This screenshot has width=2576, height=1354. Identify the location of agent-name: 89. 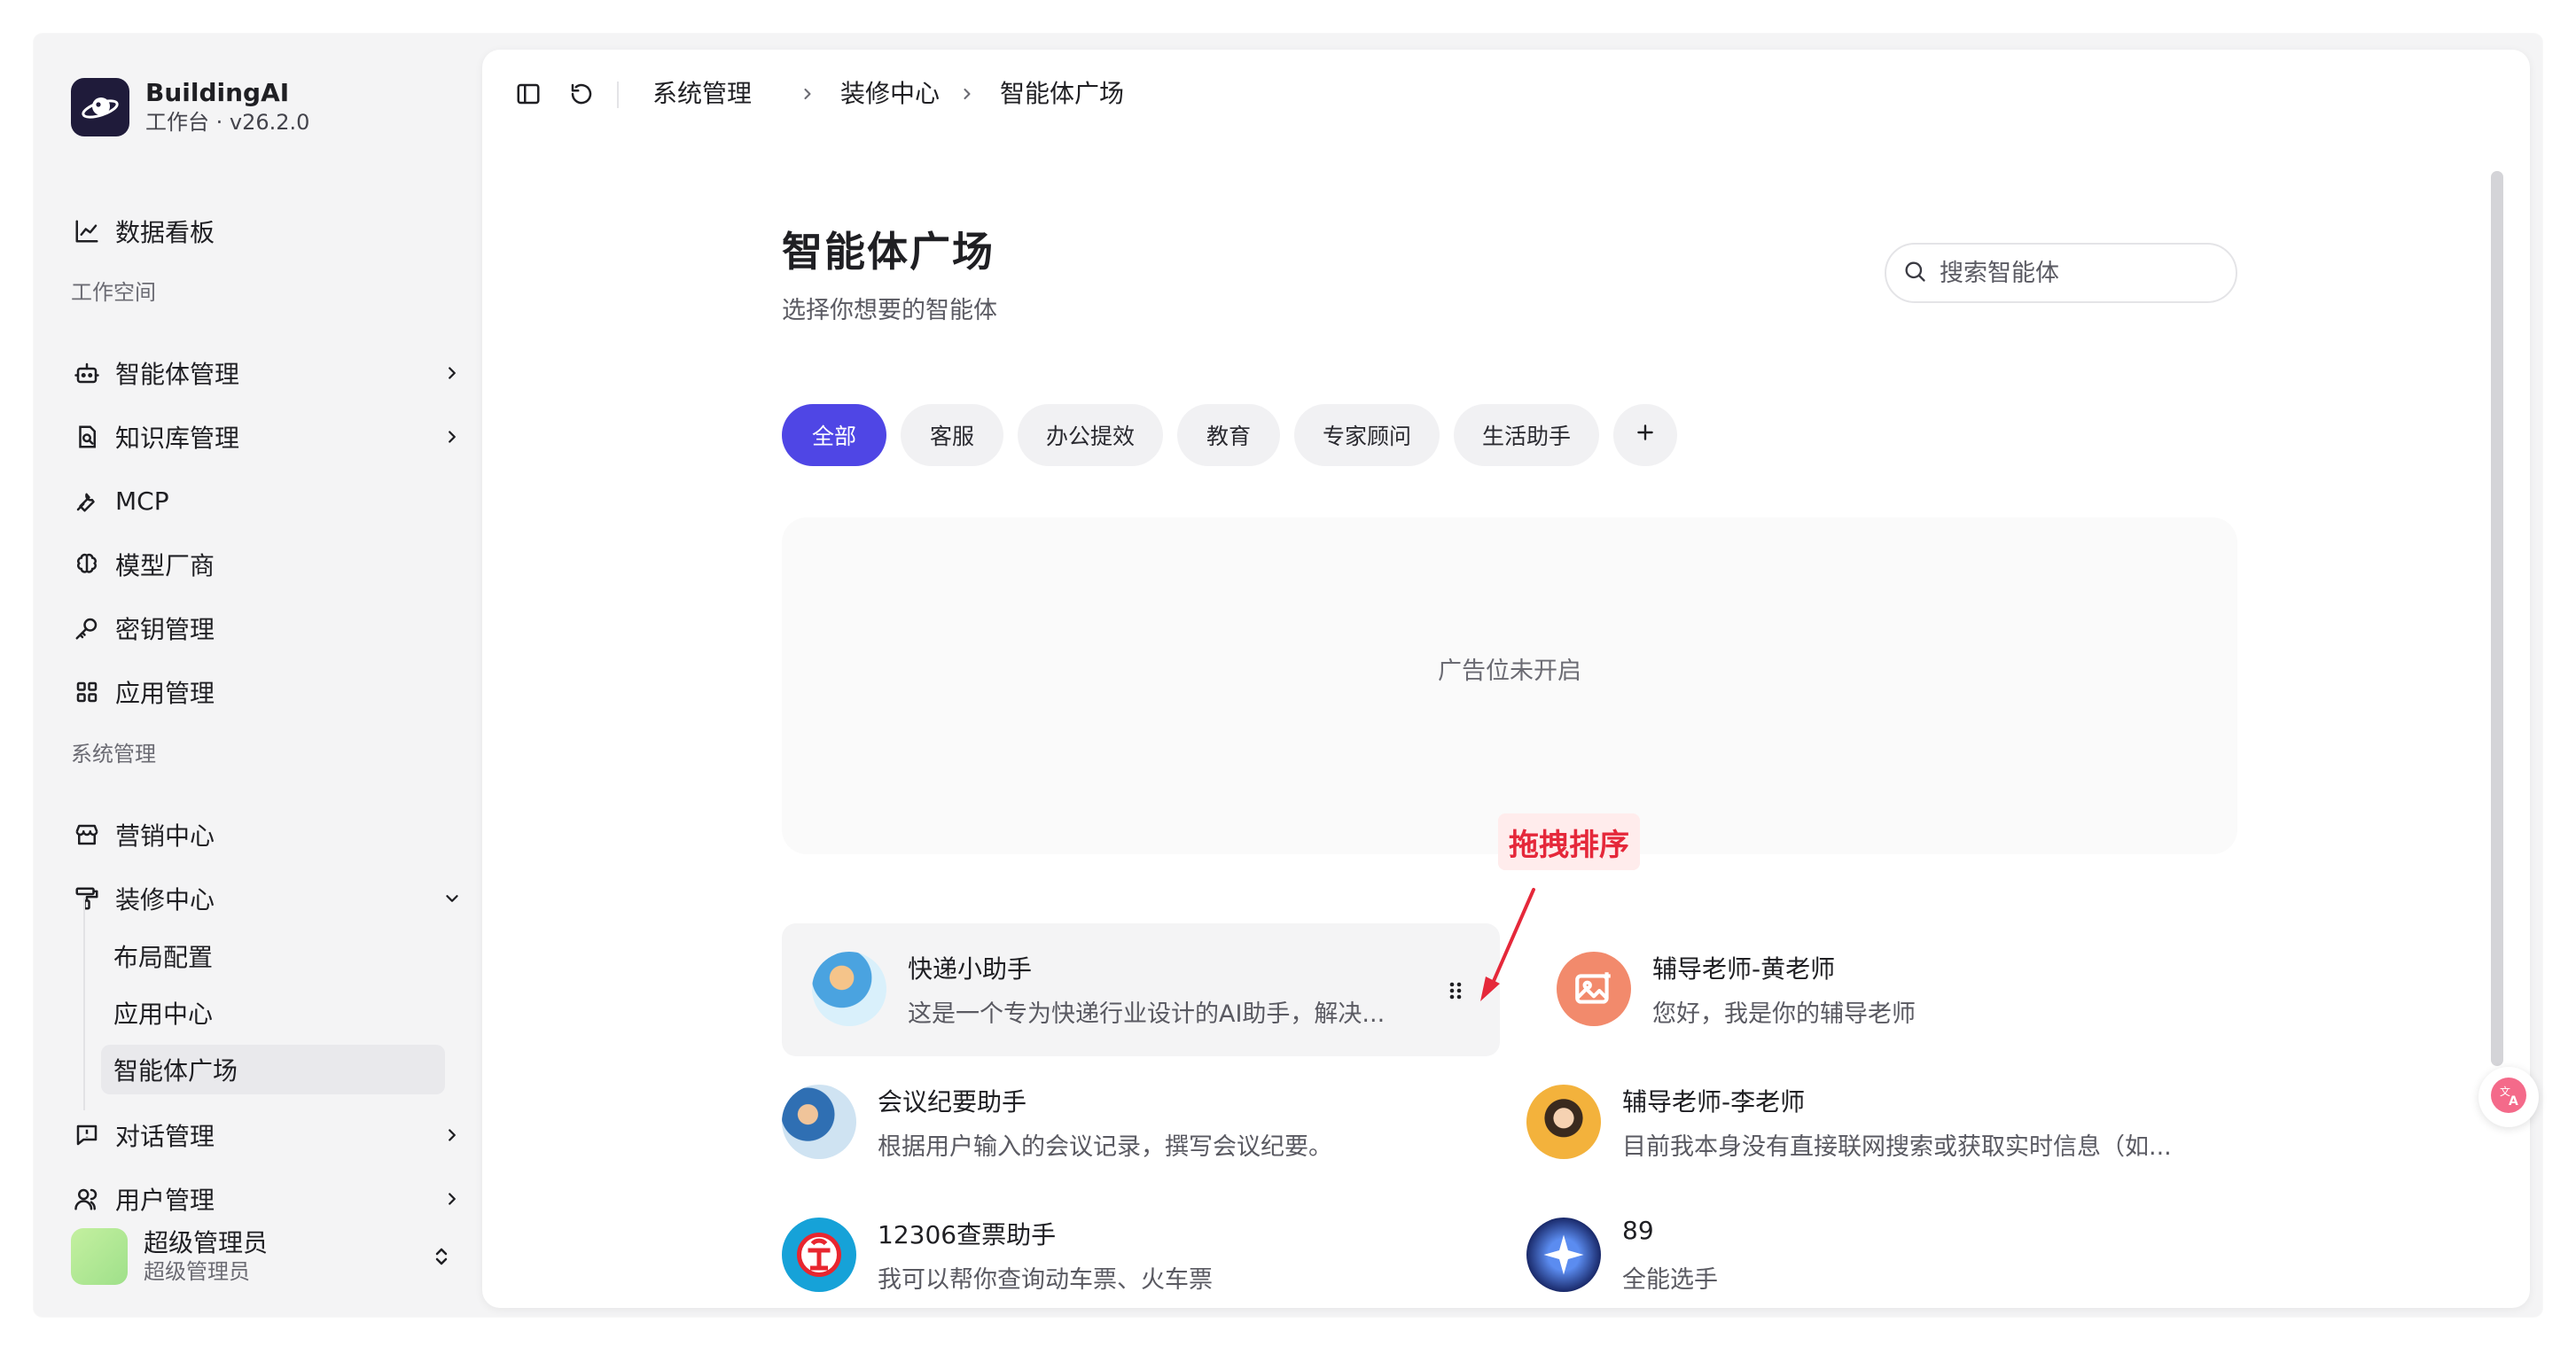
(1638, 1231).